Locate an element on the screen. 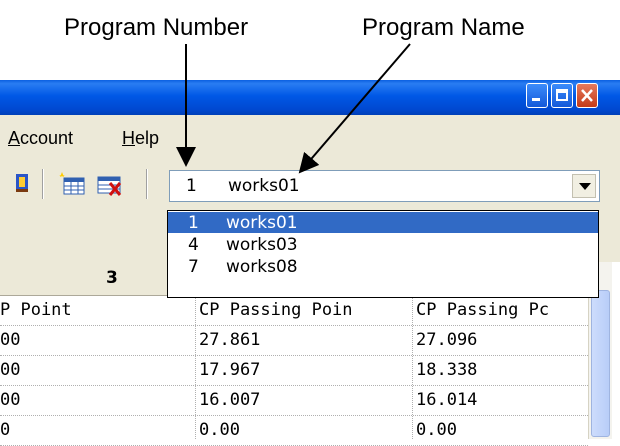 The image size is (620, 446). program-select: 1 works01 is located at coordinates (384, 186).